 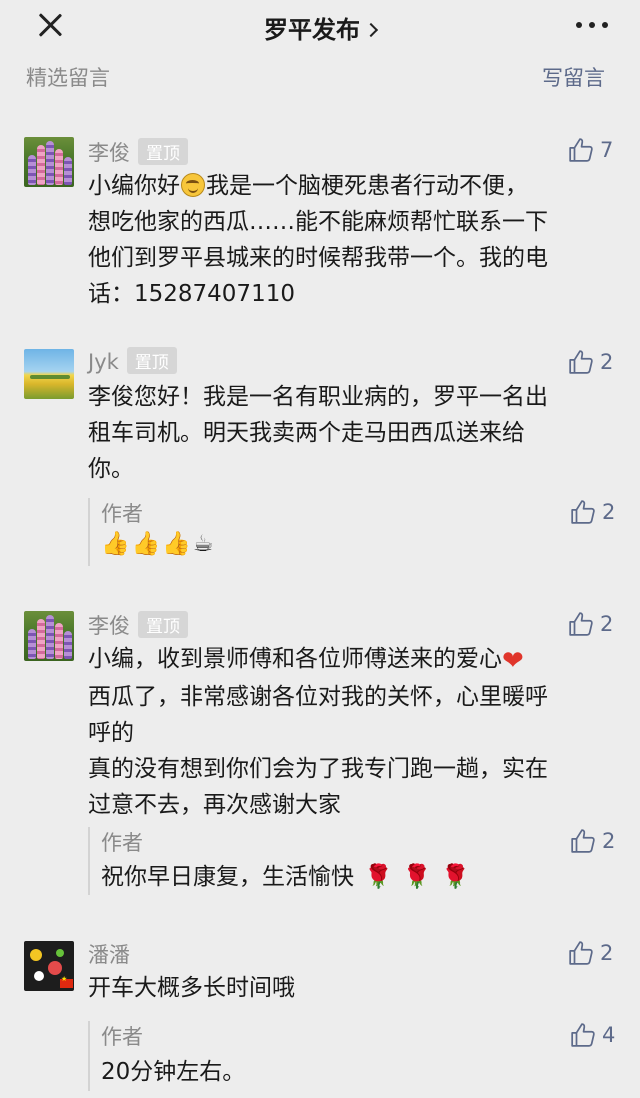 What do you see at coordinates (312, 30) in the screenshot?
I see `account-name: 罗平发布` at bounding box center [312, 30].